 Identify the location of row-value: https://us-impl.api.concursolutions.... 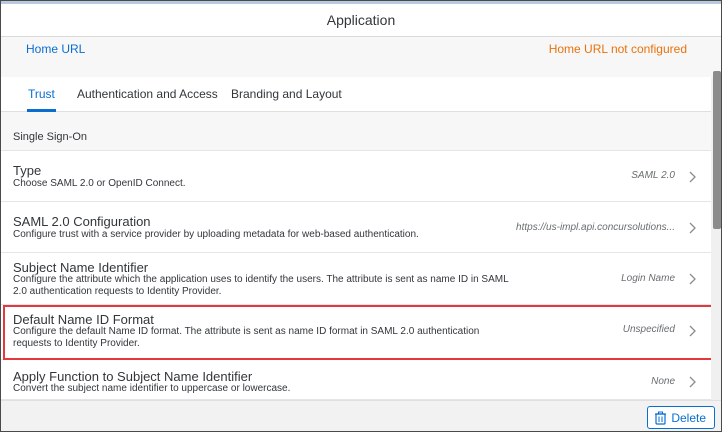
(595, 227).